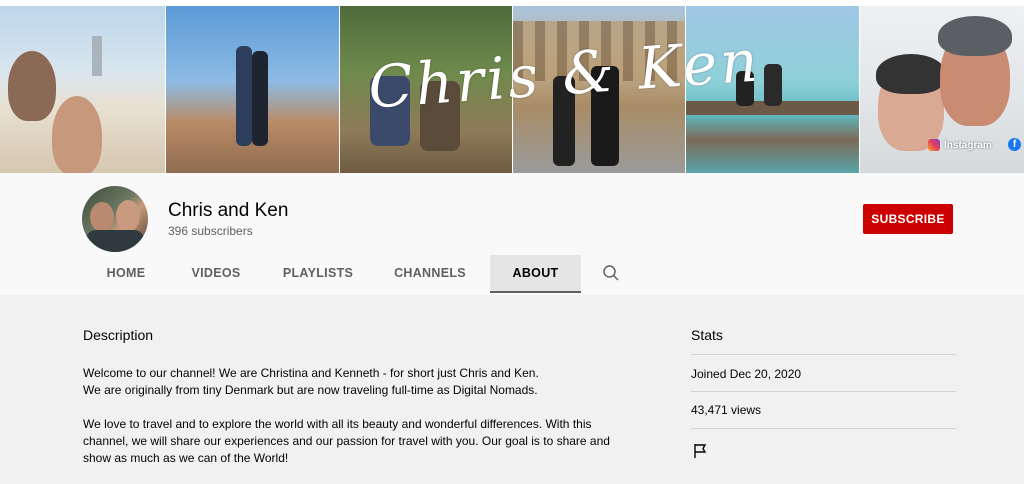  Describe the element at coordinates (252, 89) in the screenshot. I see `banner-photo-canyon` at that location.